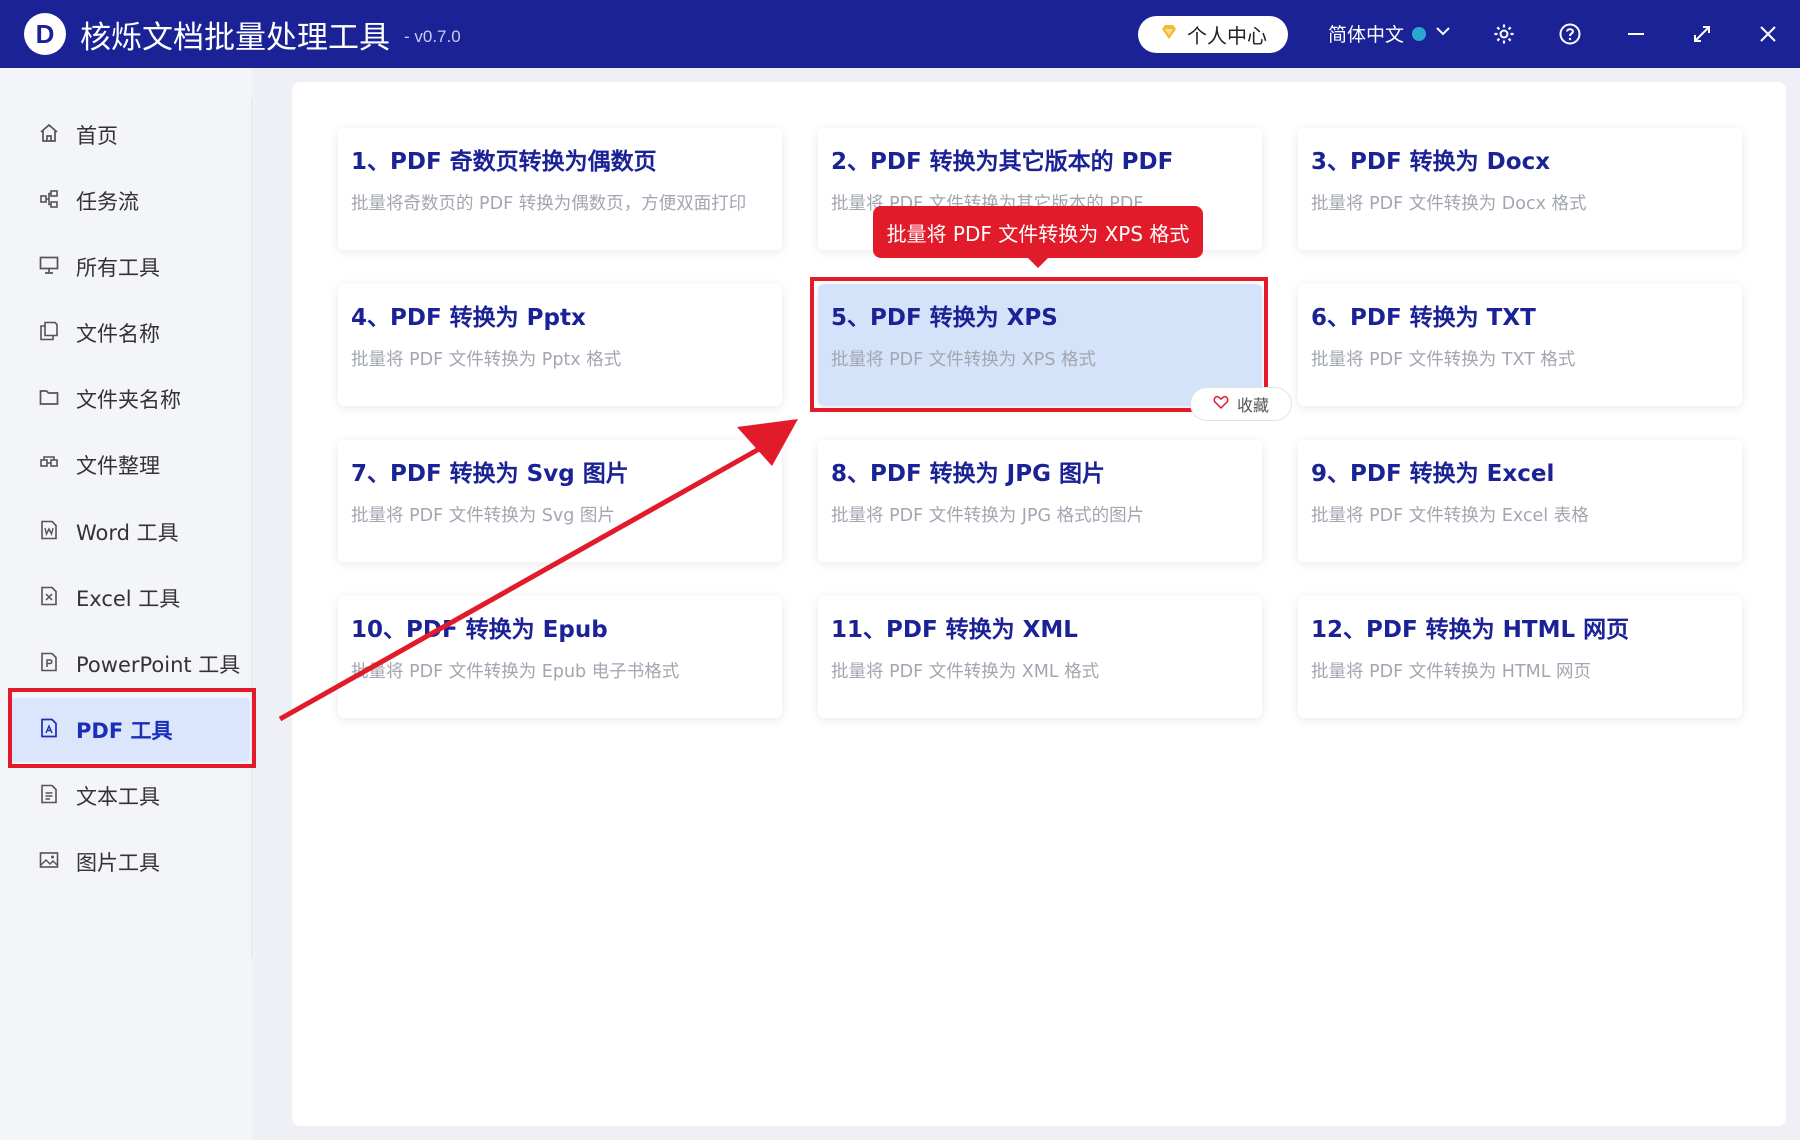 Image resolution: width=1800 pixels, height=1140 pixels. I want to click on sidebar-item-text-tools: 文本工具, so click(130, 796).